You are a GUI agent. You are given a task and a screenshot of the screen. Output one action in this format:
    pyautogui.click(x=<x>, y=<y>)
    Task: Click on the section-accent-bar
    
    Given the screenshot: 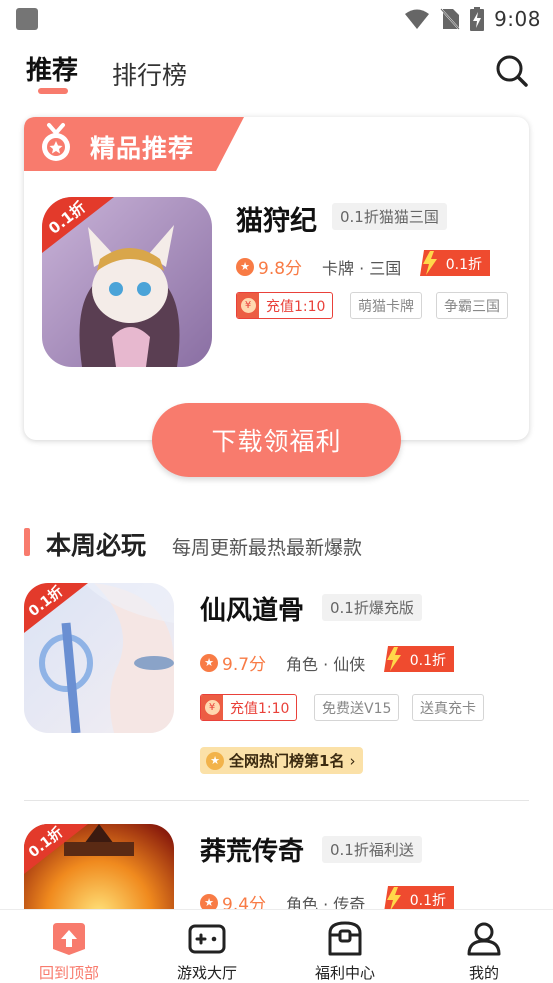 What is the action you would take?
    pyautogui.click(x=27, y=542)
    